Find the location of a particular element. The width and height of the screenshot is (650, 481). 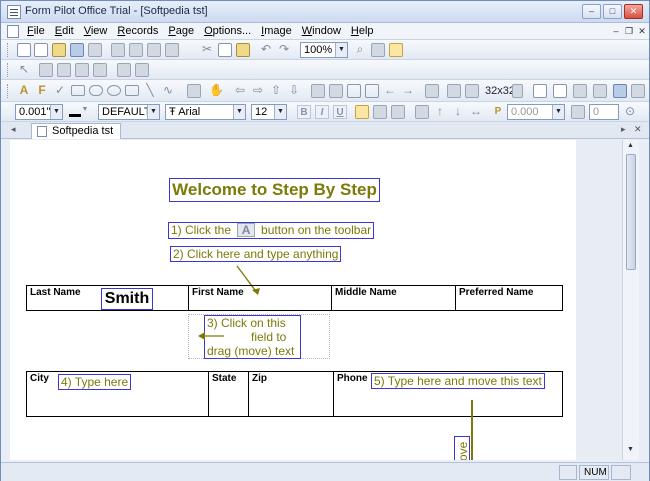

select-pointer-icon: ↖ is located at coordinates (24, 70).